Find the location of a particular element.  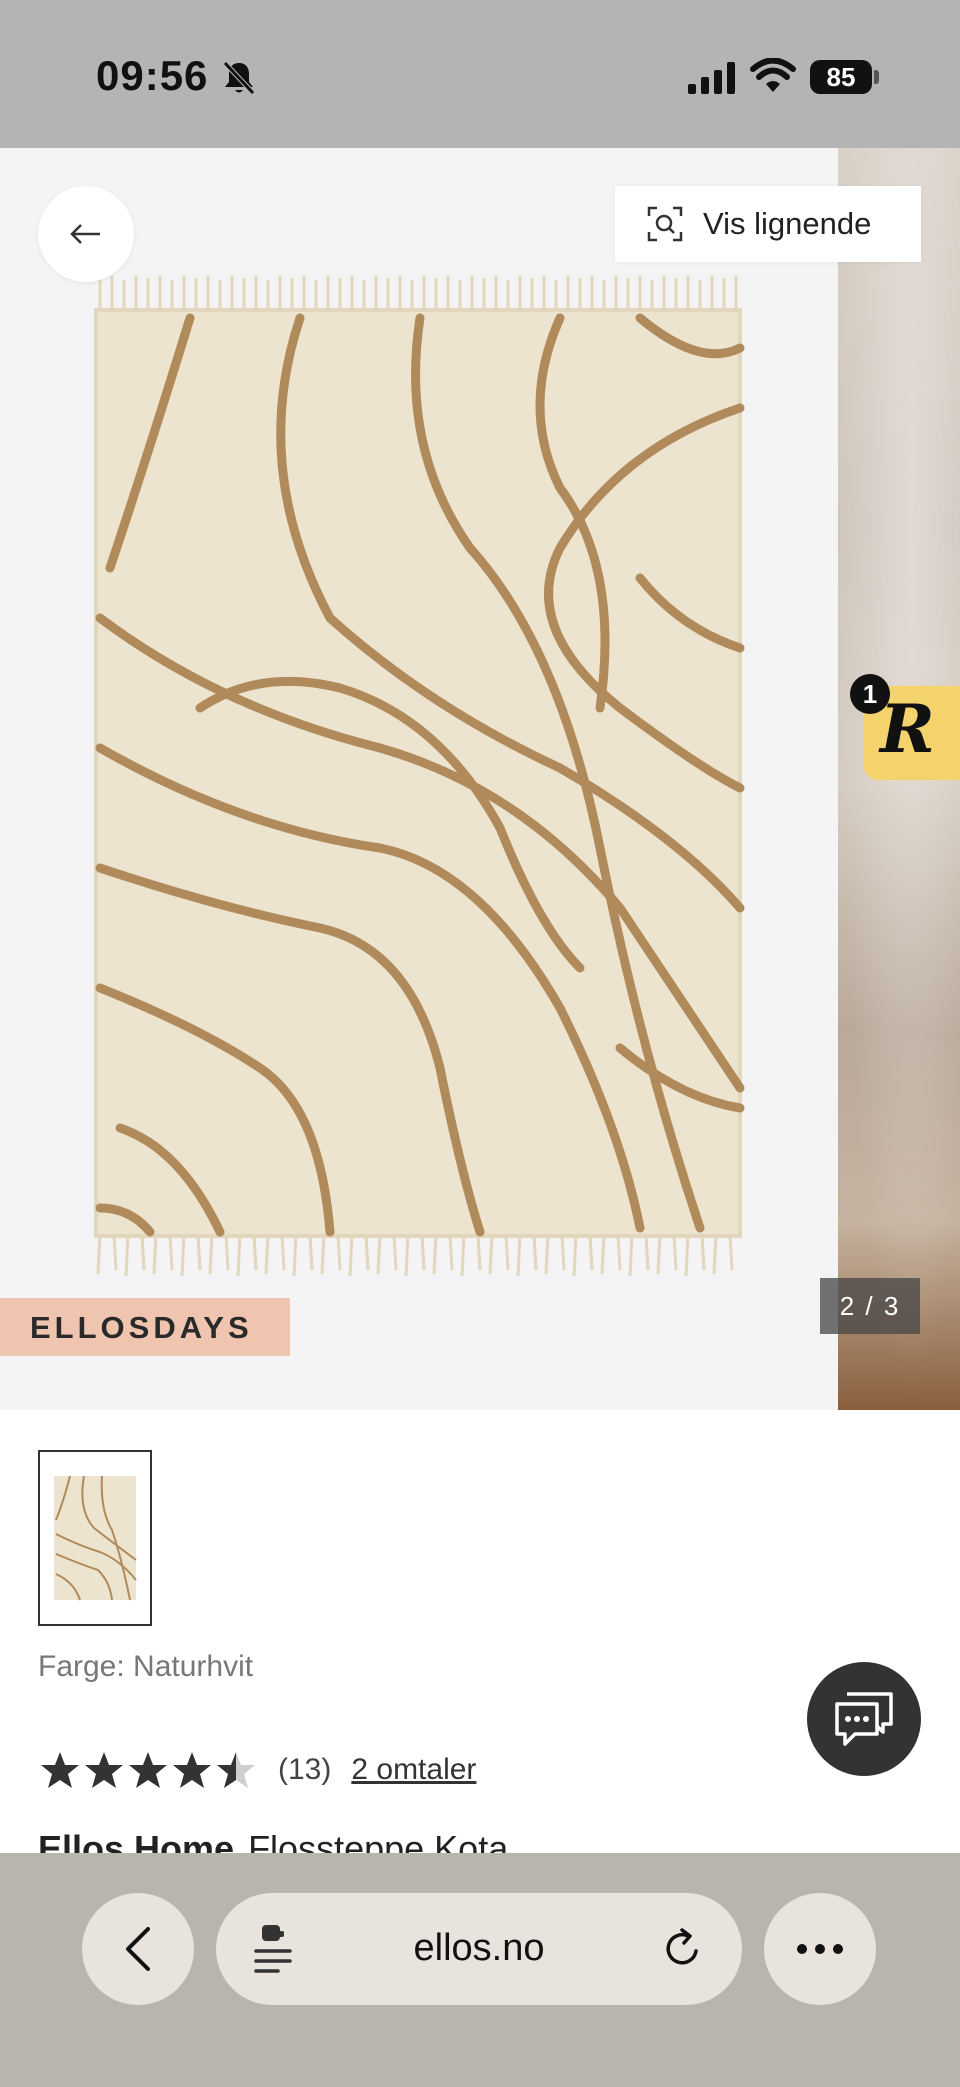

campaign-badge-label: ELLOSDAYS is located at coordinates (141, 1327).